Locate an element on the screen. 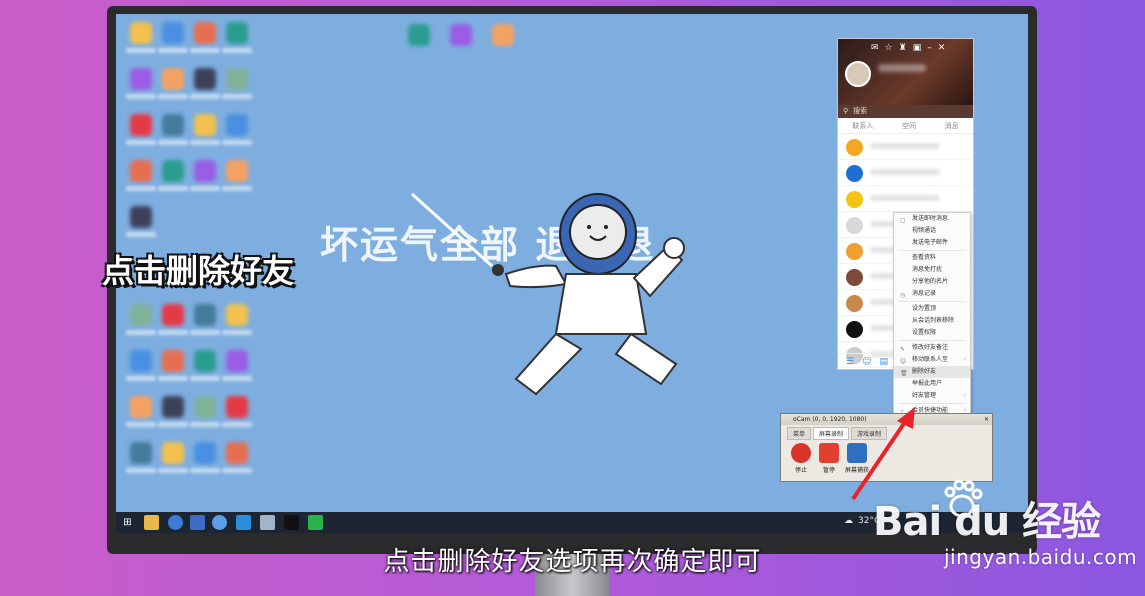 This screenshot has height=596, width=1145. menu-item: 视频通话 is located at coordinates (932, 231).